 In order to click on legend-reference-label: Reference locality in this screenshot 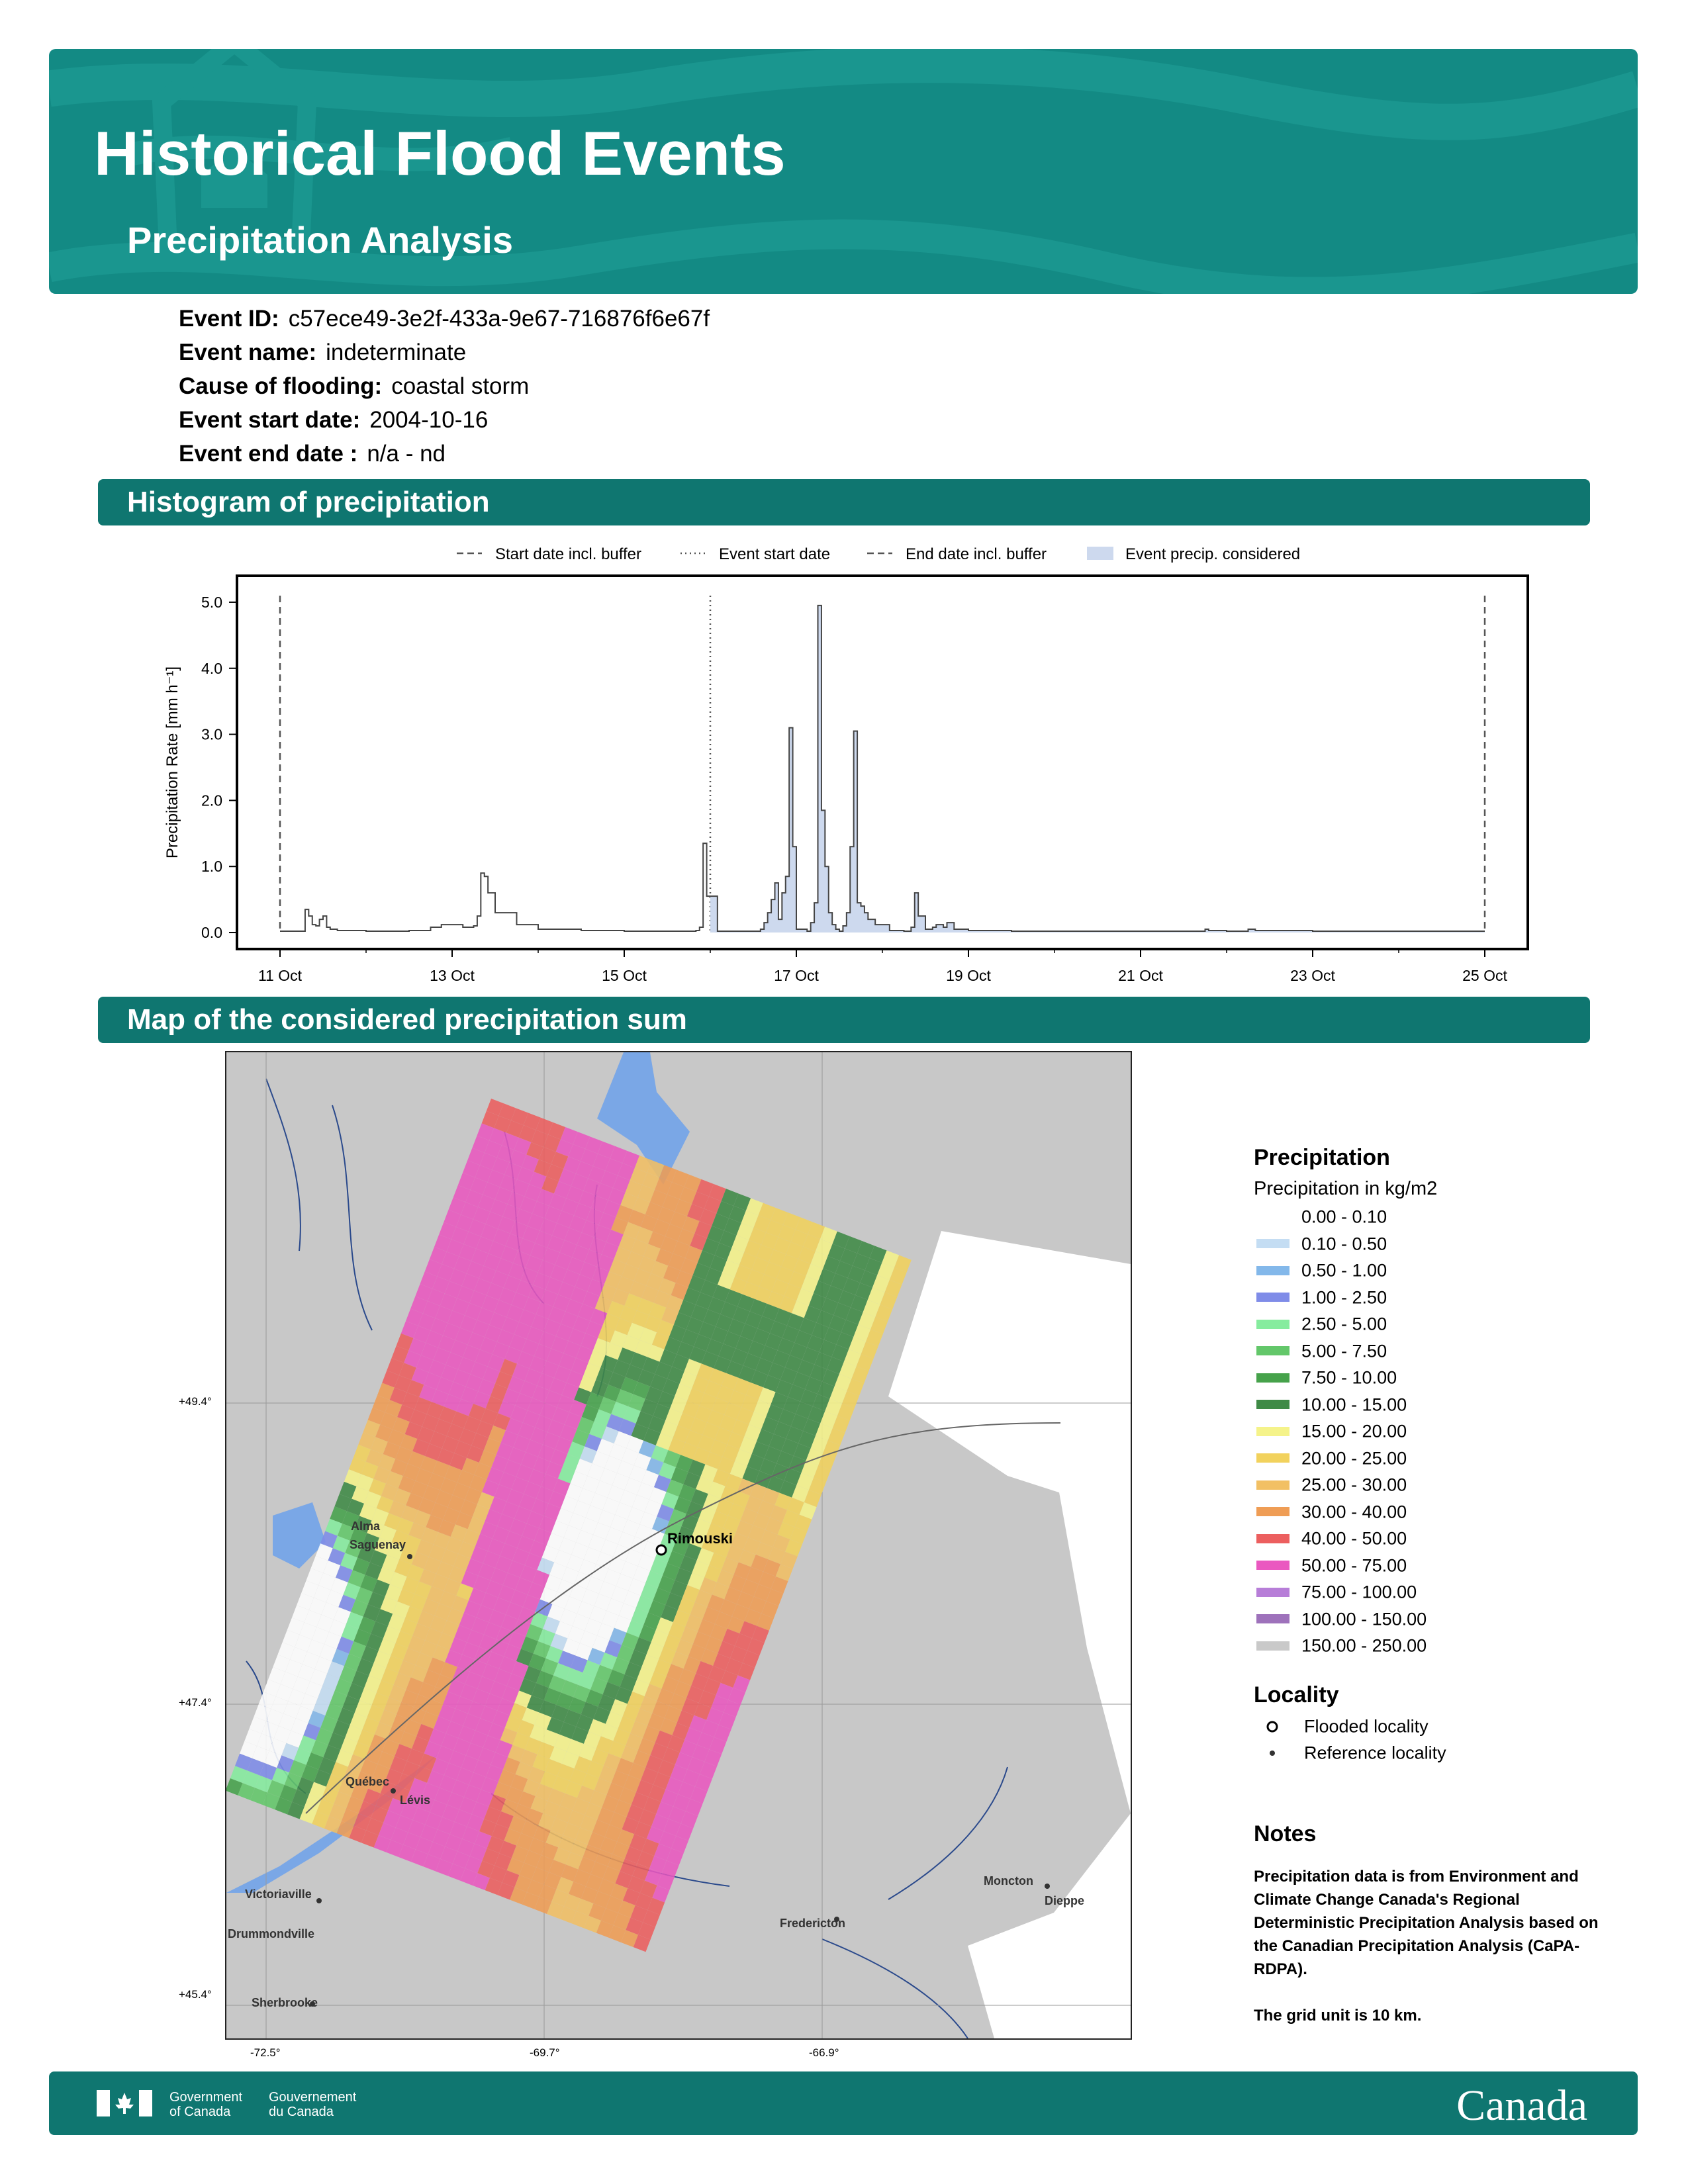, I will do `click(1375, 1753)`.